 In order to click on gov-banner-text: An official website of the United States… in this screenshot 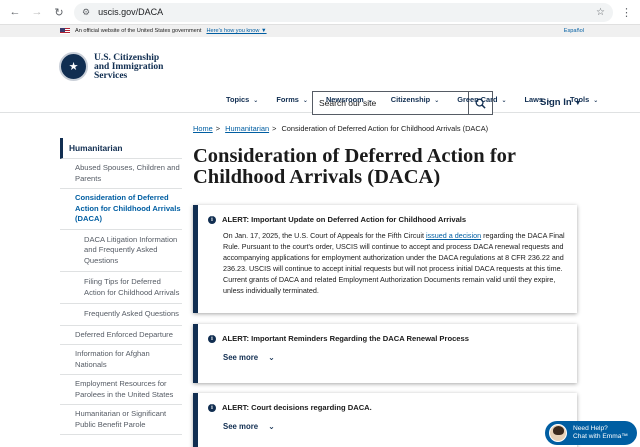, I will do `click(138, 31)`.